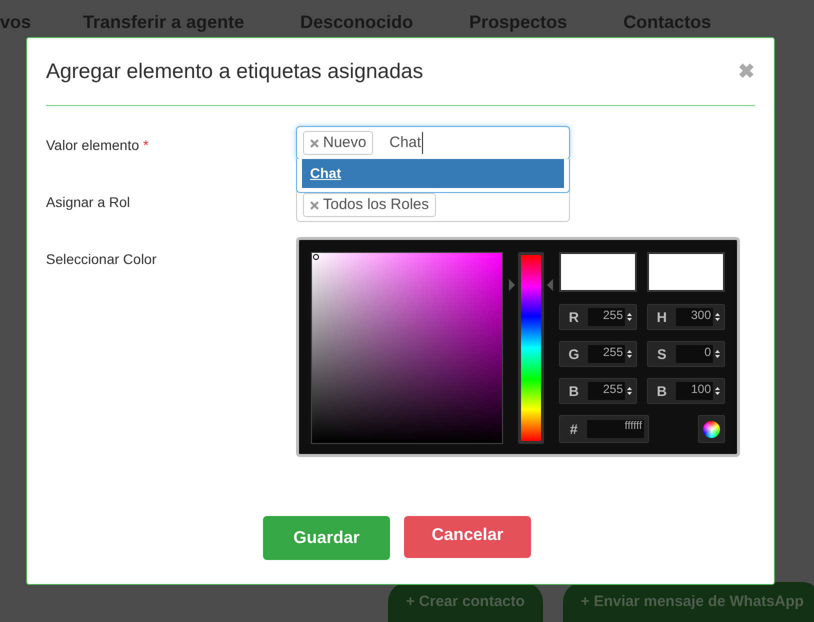 The image size is (814, 622). Describe the element at coordinates (662, 354) in the screenshot. I see `channel-label: S` at that location.